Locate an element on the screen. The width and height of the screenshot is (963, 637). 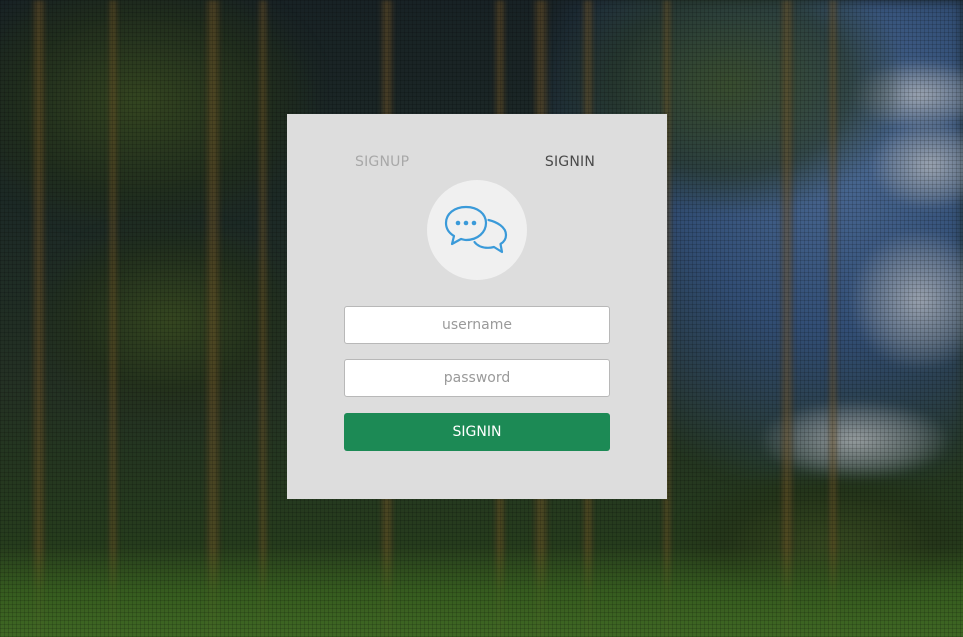
chat-bubbles-icon is located at coordinates (476, 229).